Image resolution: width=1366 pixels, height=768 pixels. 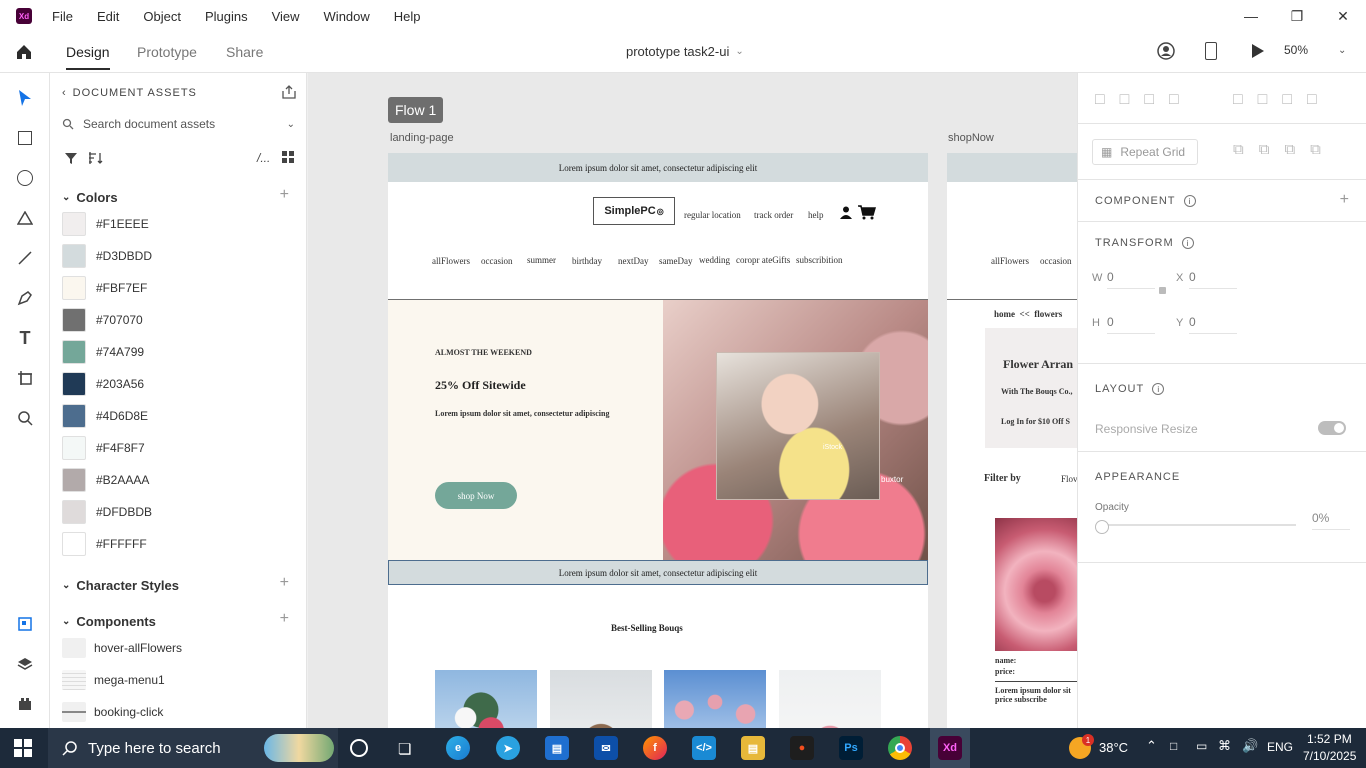 I want to click on mail-icon: ✉, so click(x=606, y=748).